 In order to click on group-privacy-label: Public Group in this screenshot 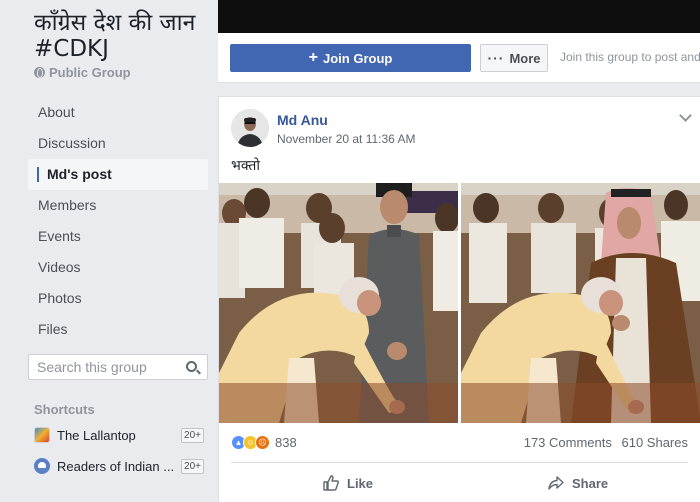, I will do `click(90, 72)`.